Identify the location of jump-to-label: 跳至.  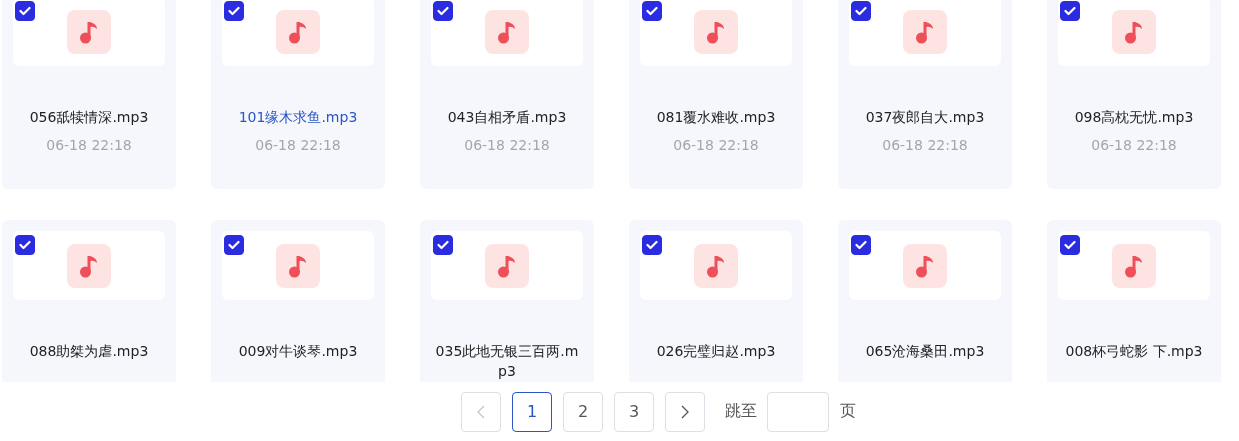
(741, 411).